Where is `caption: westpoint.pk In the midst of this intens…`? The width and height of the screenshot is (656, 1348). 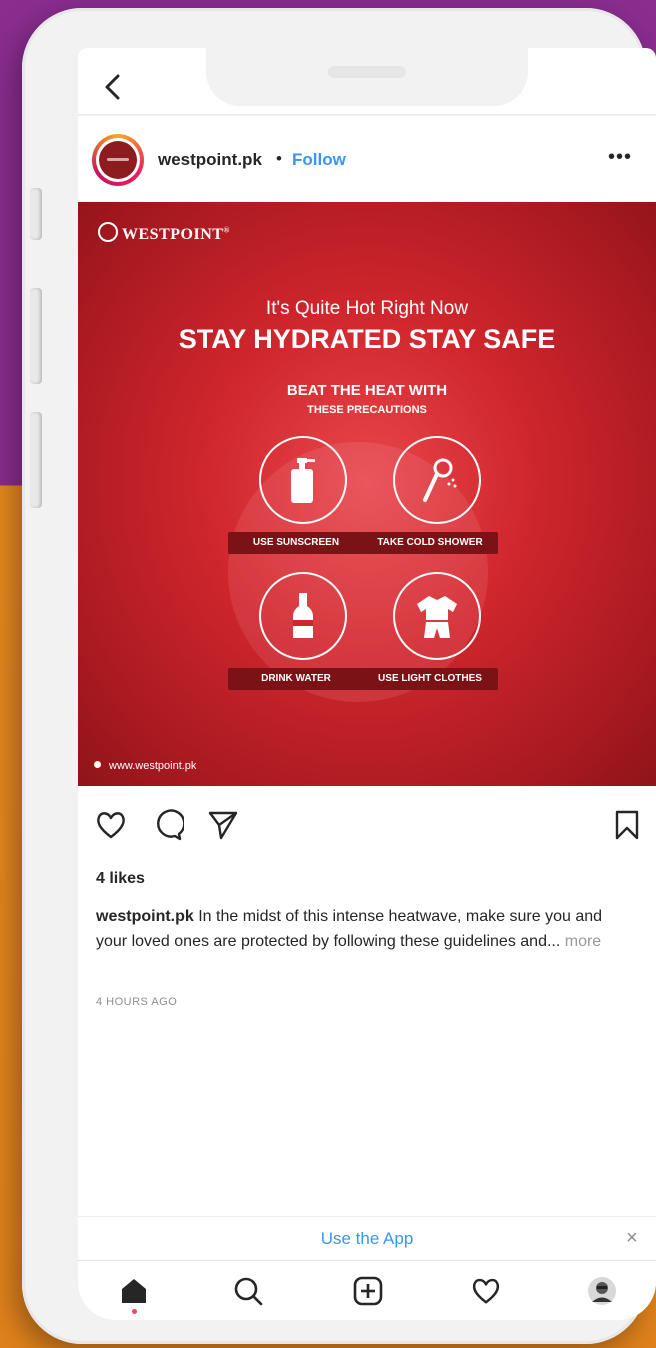
caption: westpoint.pk In the midst of this intens… is located at coordinates (366, 929).